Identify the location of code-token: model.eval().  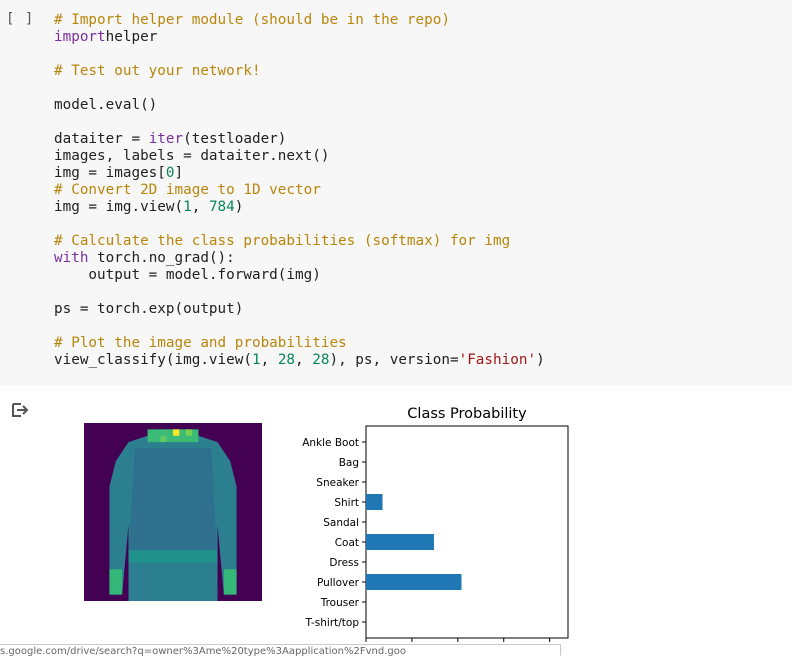
(106, 105).